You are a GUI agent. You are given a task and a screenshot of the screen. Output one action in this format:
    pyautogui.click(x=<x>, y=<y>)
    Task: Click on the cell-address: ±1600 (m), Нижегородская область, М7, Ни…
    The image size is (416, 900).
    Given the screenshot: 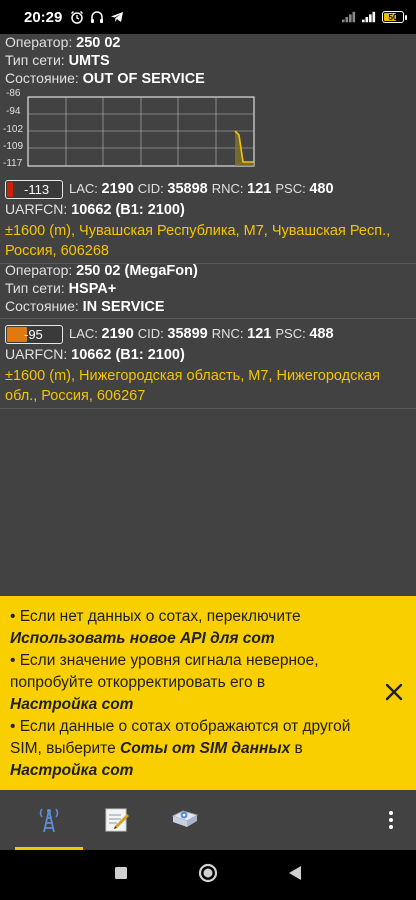 What is the action you would take?
    pyautogui.click(x=208, y=386)
    